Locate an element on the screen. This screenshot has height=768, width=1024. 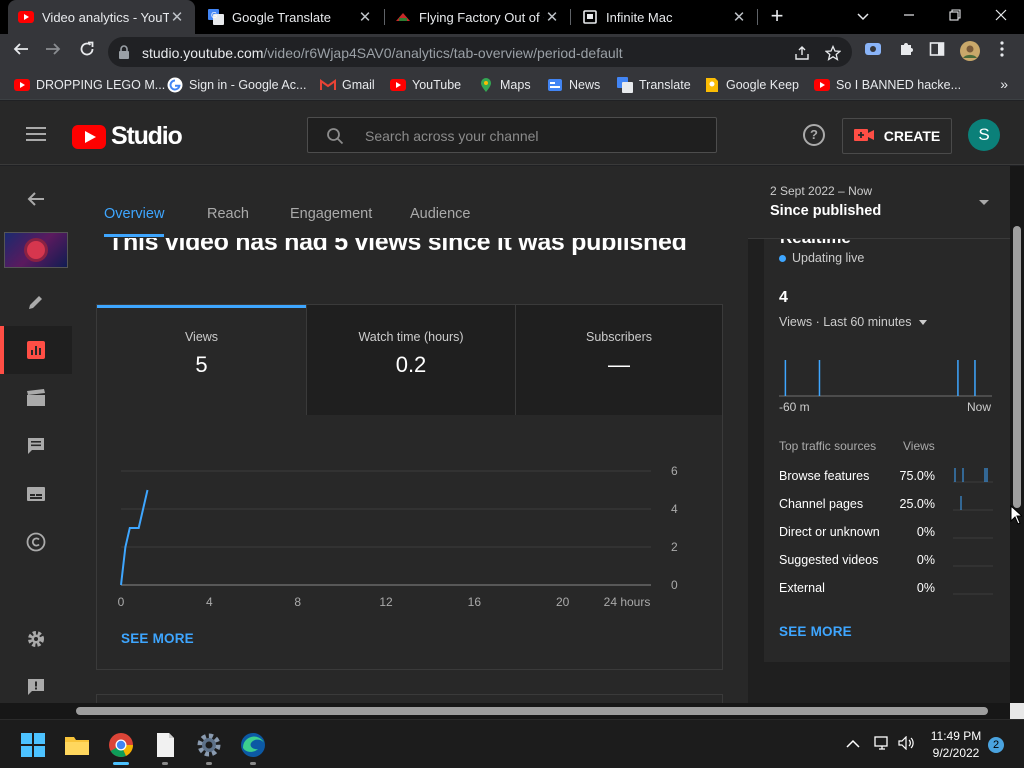
create-label: CREATE is located at coordinates (912, 136).